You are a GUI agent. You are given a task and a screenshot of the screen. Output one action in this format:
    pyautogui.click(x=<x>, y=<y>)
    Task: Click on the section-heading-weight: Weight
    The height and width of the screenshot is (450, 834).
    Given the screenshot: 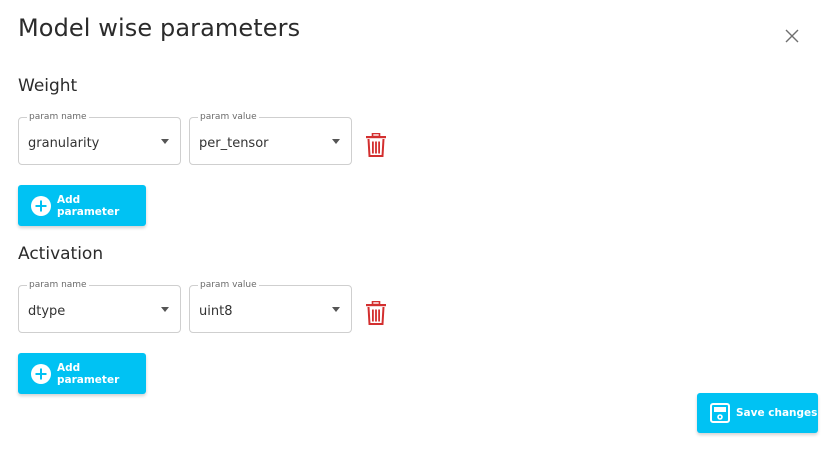 What is the action you would take?
    pyautogui.click(x=48, y=86)
    